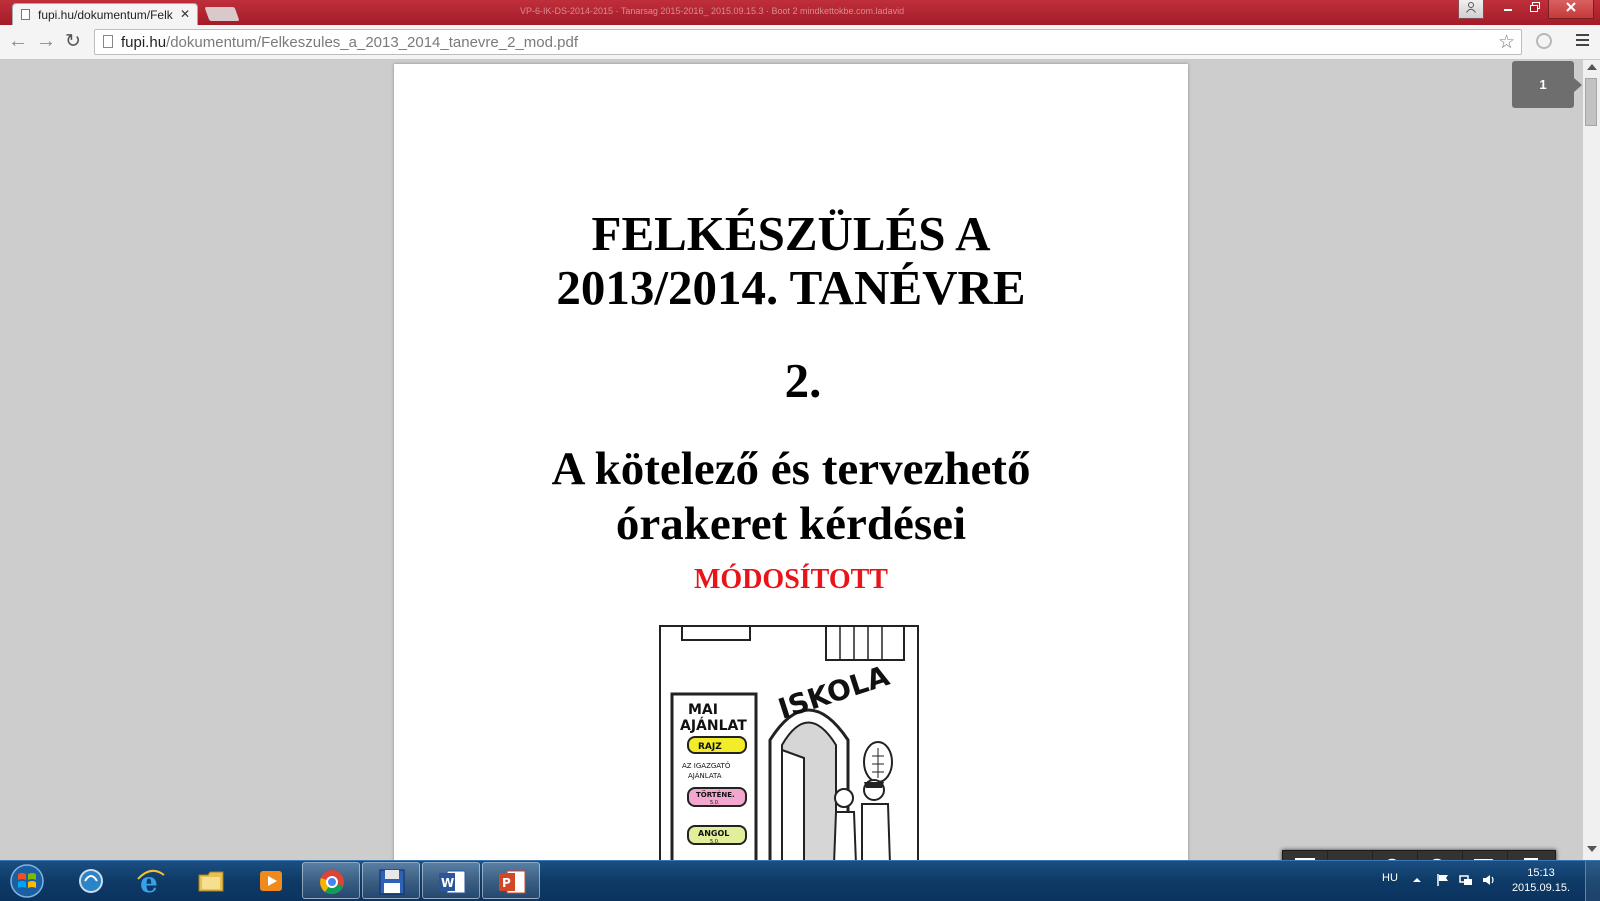 The width and height of the screenshot is (1600, 901). What do you see at coordinates (791, 260) in the screenshot?
I see `document-title: FELKÉSZÜLÉS A 2013/2014. TANÉVRE` at bounding box center [791, 260].